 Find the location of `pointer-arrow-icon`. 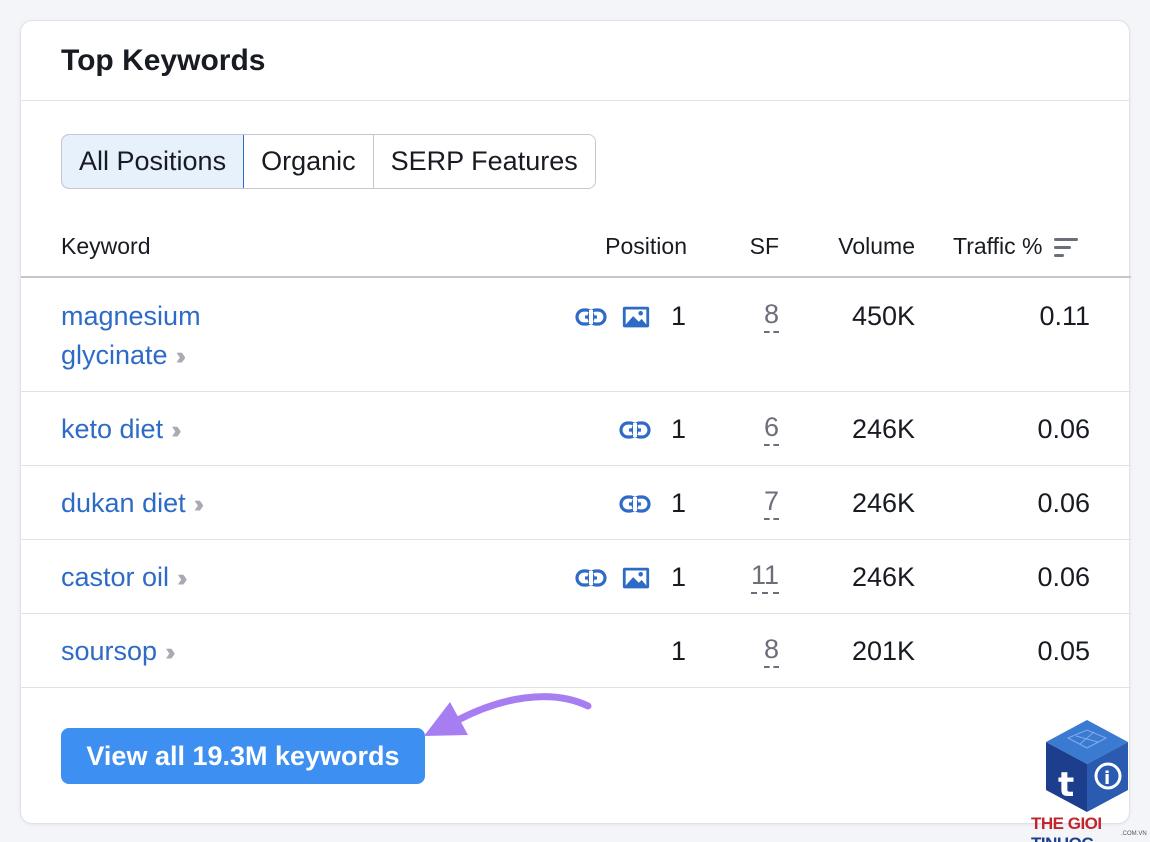

pointer-arrow-icon is located at coordinates (508, 714).